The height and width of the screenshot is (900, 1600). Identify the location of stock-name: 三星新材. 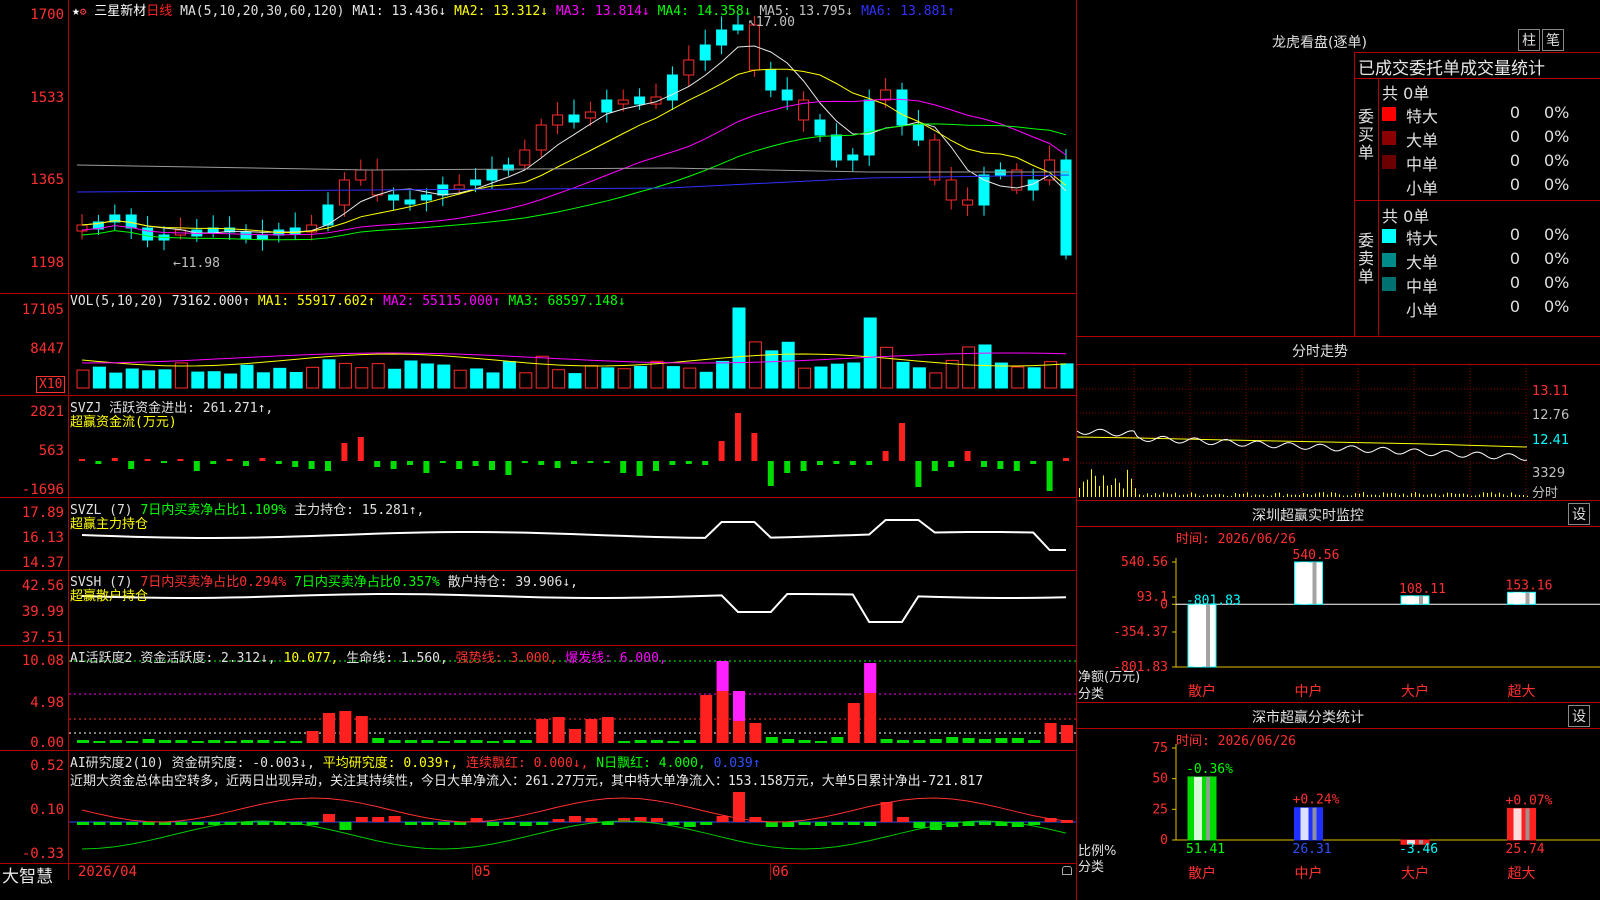
(120, 11).